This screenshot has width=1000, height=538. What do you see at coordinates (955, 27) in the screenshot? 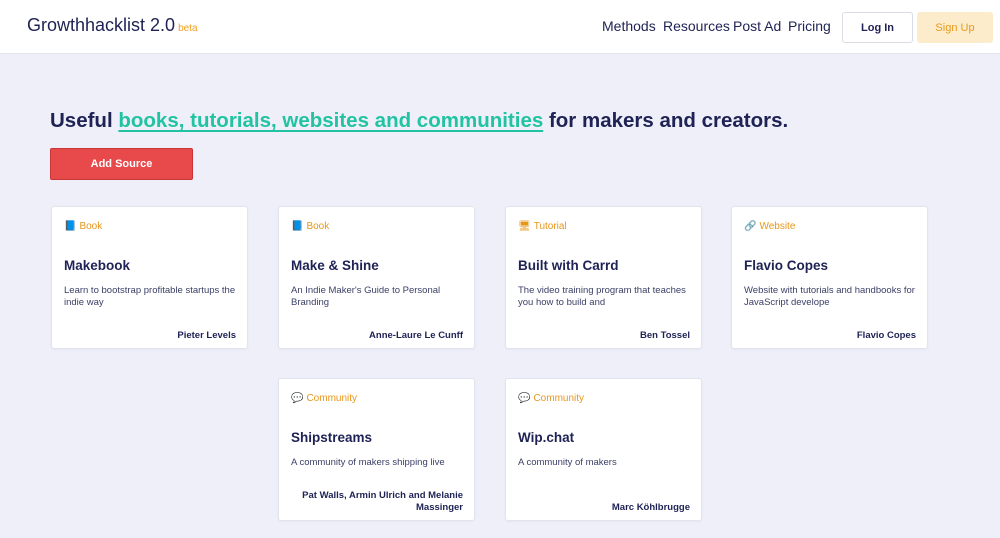
I see `signup-button: Sign Up` at bounding box center [955, 27].